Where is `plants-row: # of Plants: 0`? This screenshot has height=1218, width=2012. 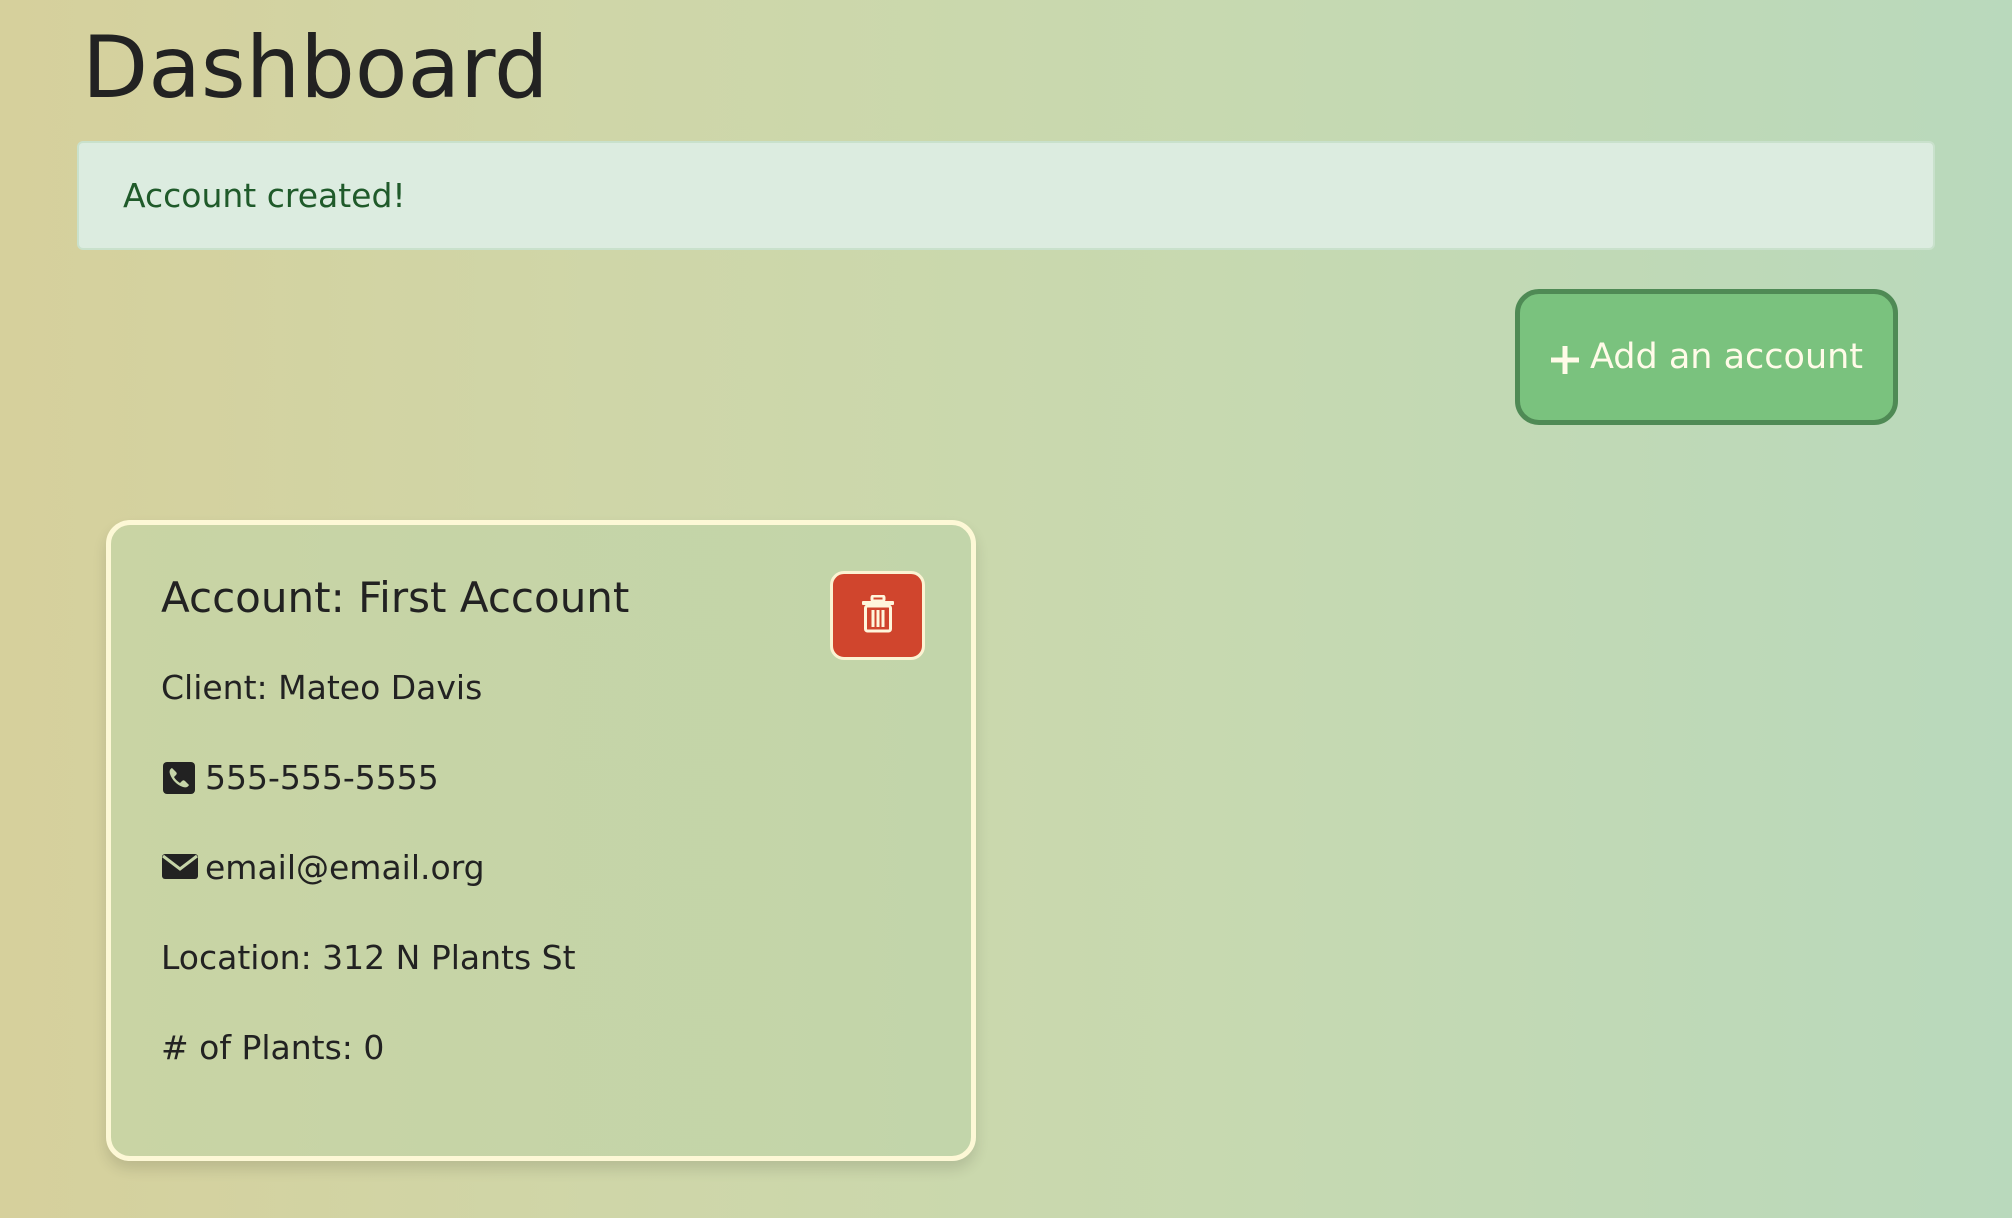
plants-row: # of Plants: 0 is located at coordinates (272, 1047).